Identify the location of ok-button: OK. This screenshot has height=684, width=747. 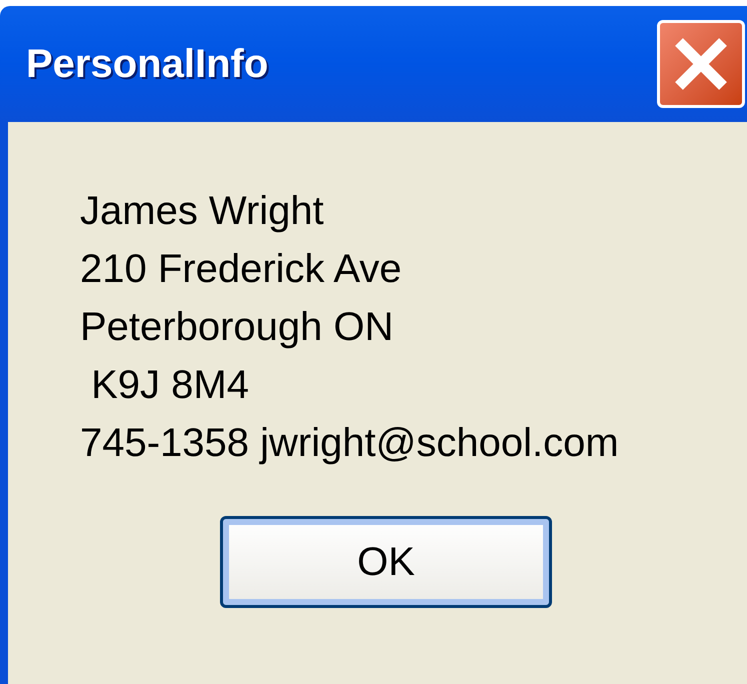
(386, 562).